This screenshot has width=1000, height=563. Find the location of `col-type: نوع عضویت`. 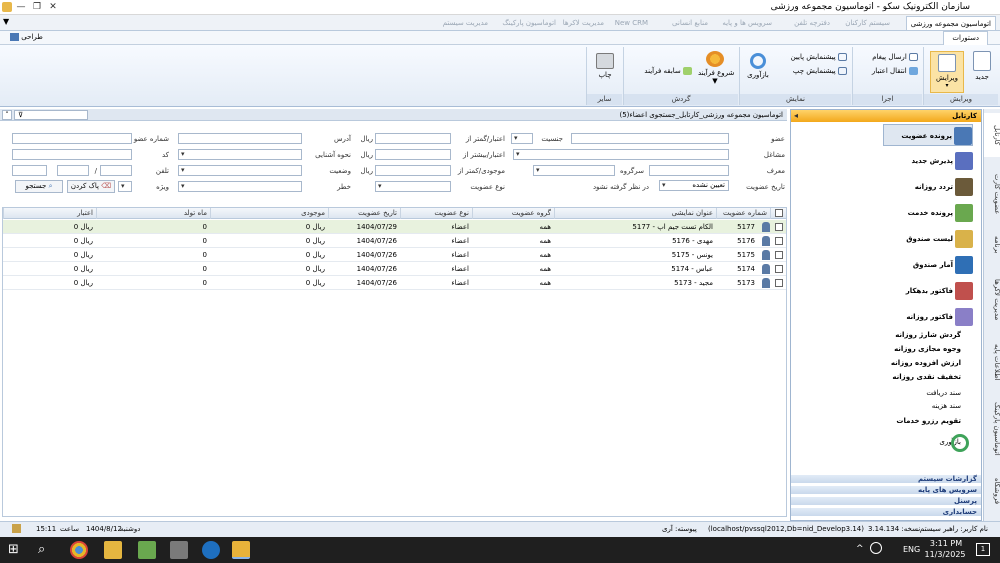

col-type: نوع عضویت is located at coordinates (436, 213).